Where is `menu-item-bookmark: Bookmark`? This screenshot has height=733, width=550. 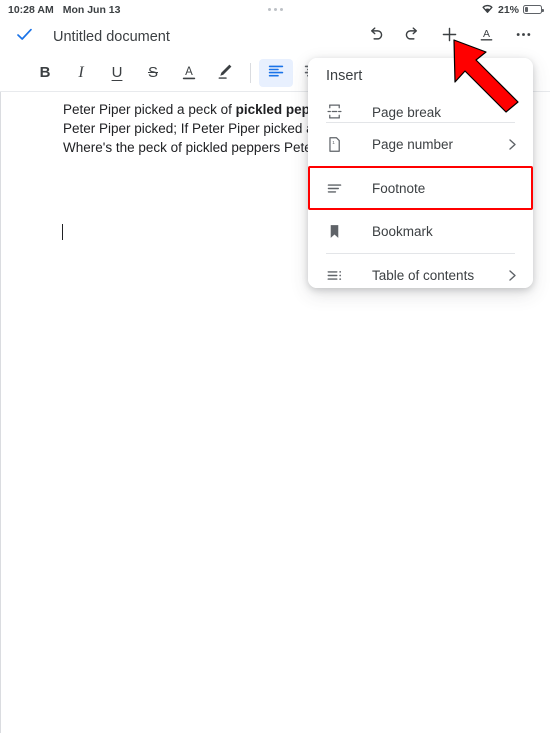
menu-item-bookmark: Bookmark is located at coordinates (420, 231).